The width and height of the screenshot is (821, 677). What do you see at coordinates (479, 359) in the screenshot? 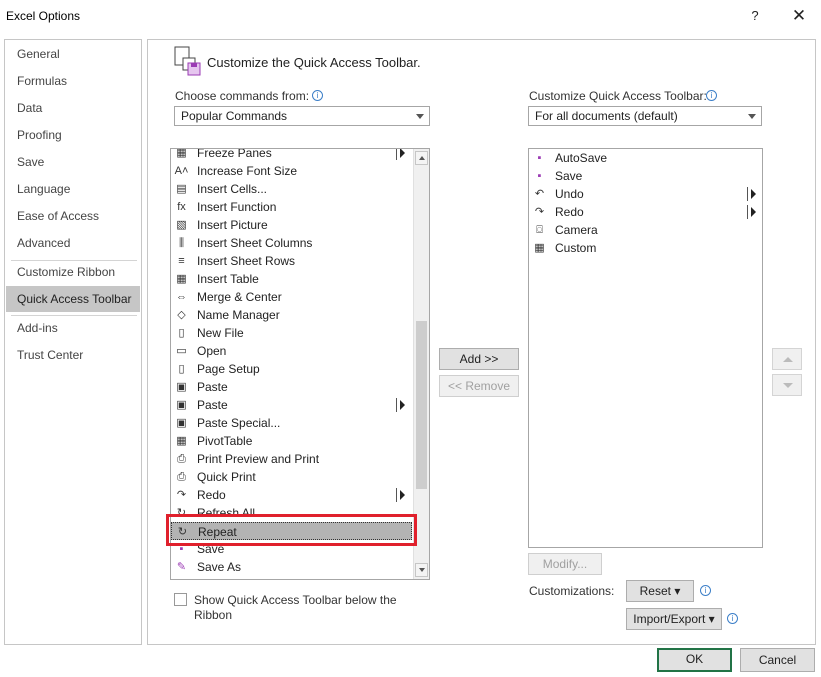
I see `add-button: Add >>` at bounding box center [479, 359].